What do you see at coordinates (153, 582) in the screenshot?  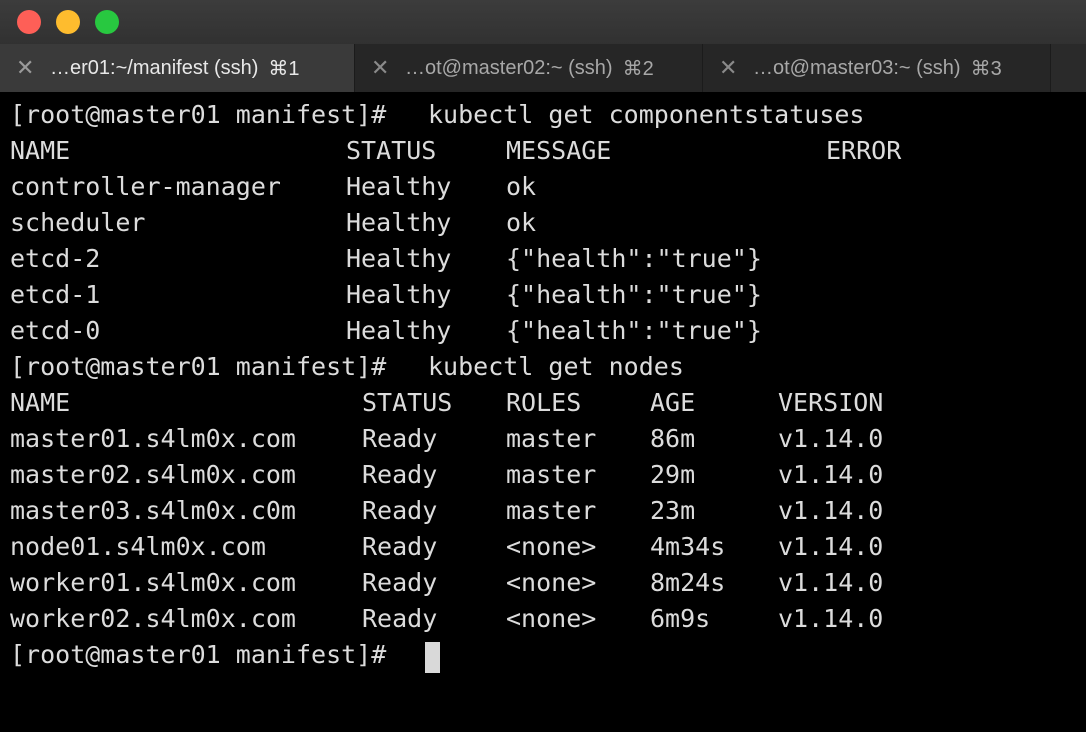 I see `cell-name: worker01.s4lm0x.com` at bounding box center [153, 582].